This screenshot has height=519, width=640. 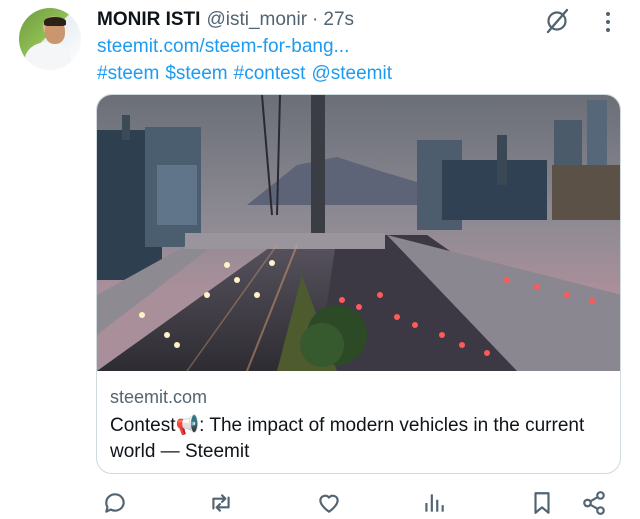 What do you see at coordinates (158, 397) in the screenshot?
I see `card-domain: steemit.com` at bounding box center [158, 397].